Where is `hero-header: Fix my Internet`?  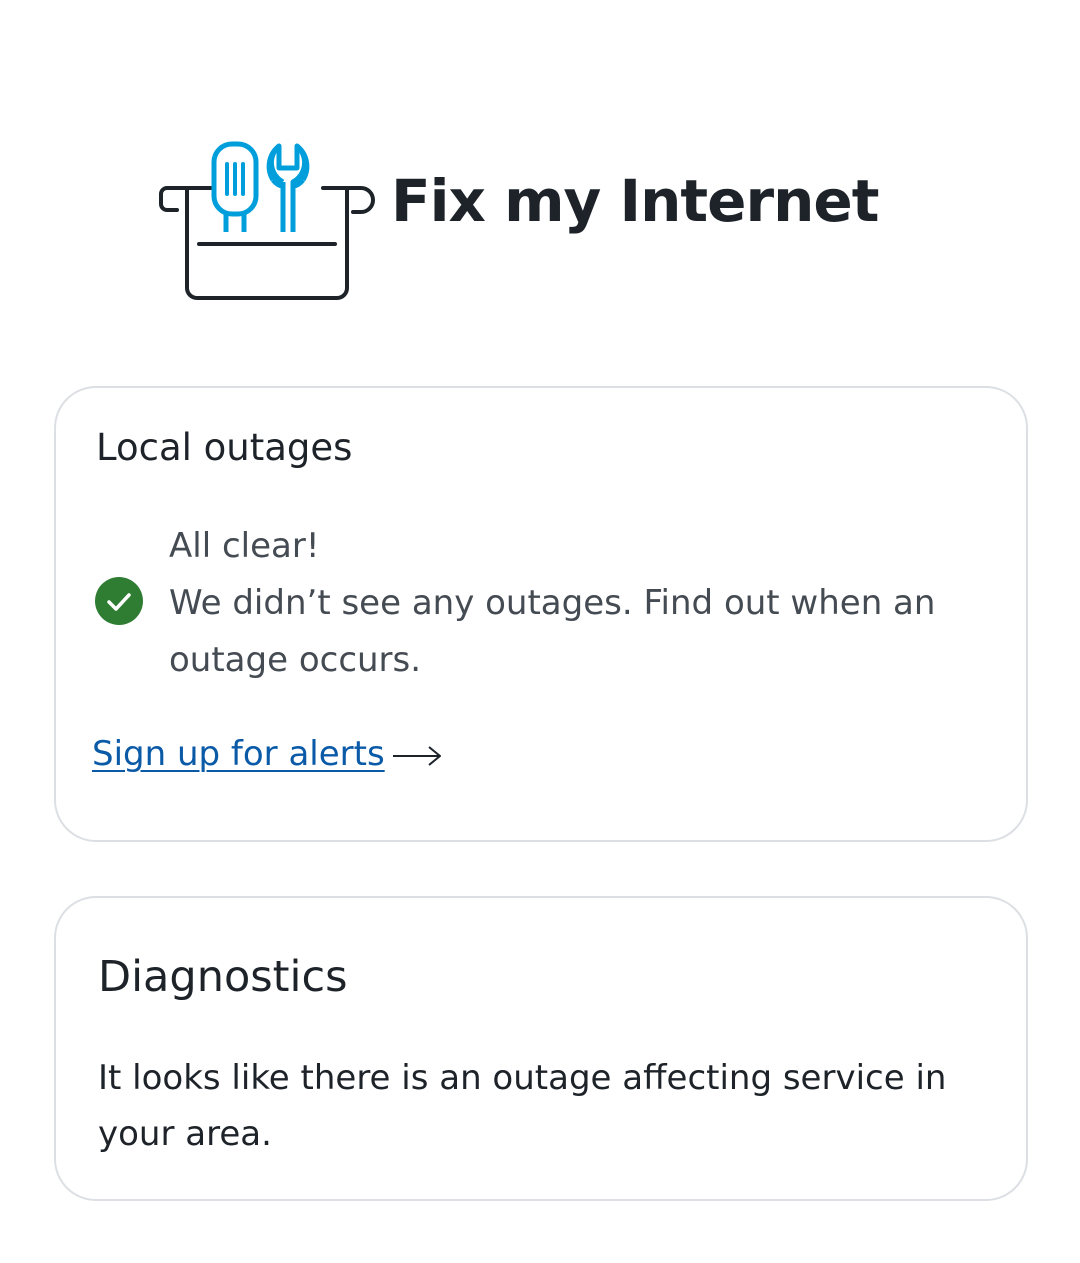
hero-header: Fix my Internet is located at coordinates (517, 220).